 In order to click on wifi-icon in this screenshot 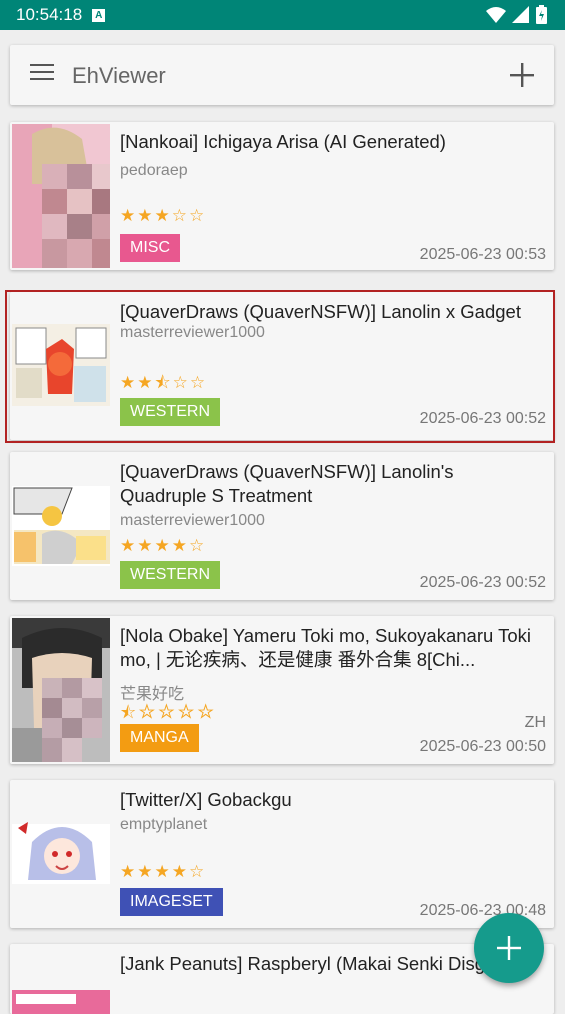, I will do `click(496, 14)`.